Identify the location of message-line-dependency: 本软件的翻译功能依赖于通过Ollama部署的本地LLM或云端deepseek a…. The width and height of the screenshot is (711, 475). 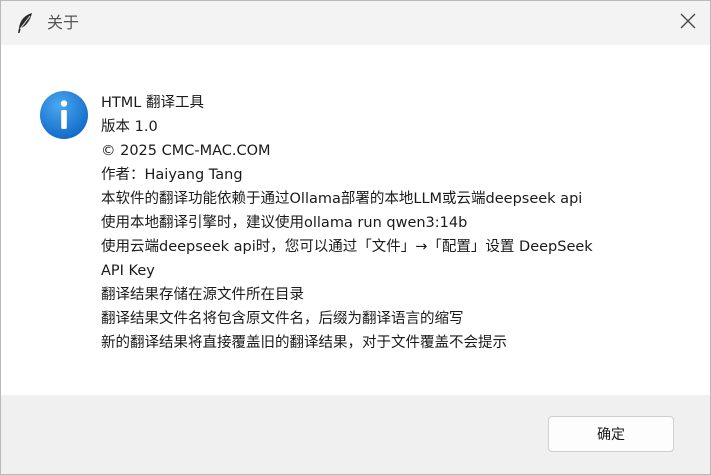
(342, 199).